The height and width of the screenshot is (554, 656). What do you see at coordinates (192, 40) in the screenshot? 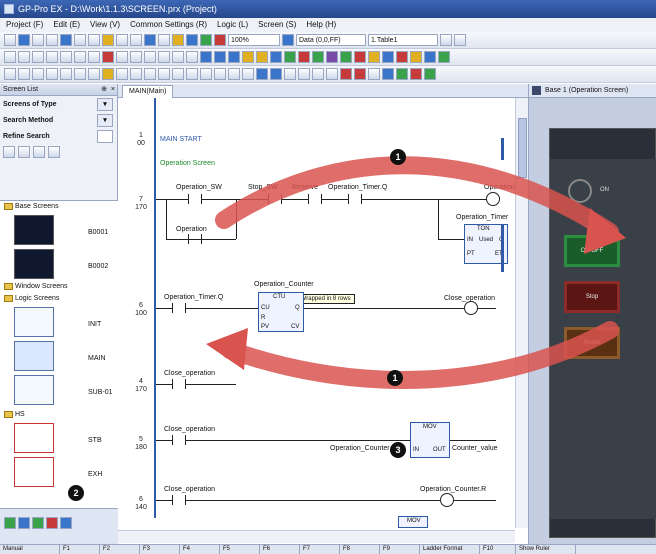
I see `zoom-out-icon` at bounding box center [192, 40].